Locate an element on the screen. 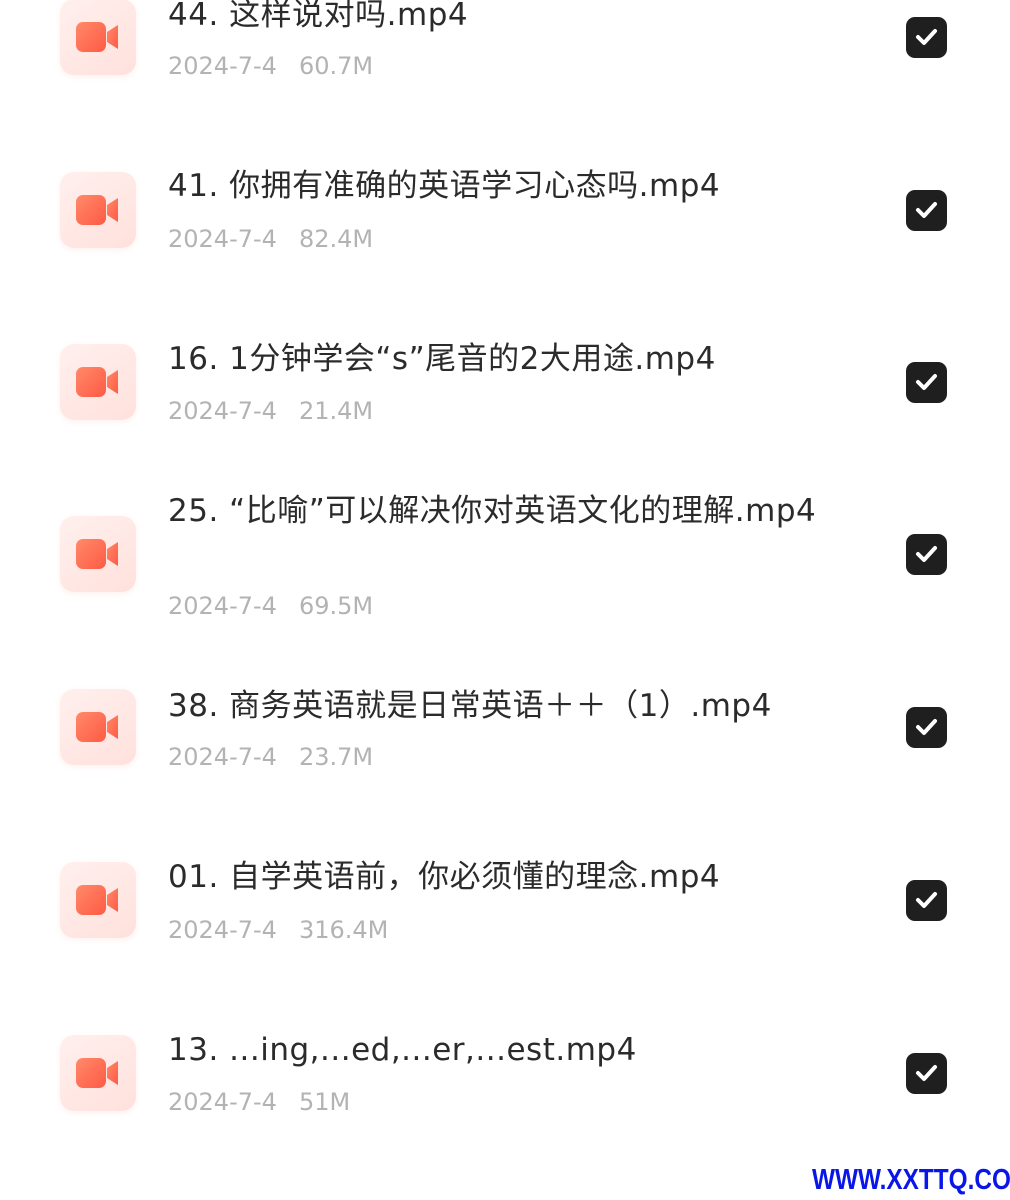 This screenshot has height=1200, width=1010. file-name: 25. “比喻”可以解决你对英语文化的理解.mp4 is located at coordinates (492, 511).